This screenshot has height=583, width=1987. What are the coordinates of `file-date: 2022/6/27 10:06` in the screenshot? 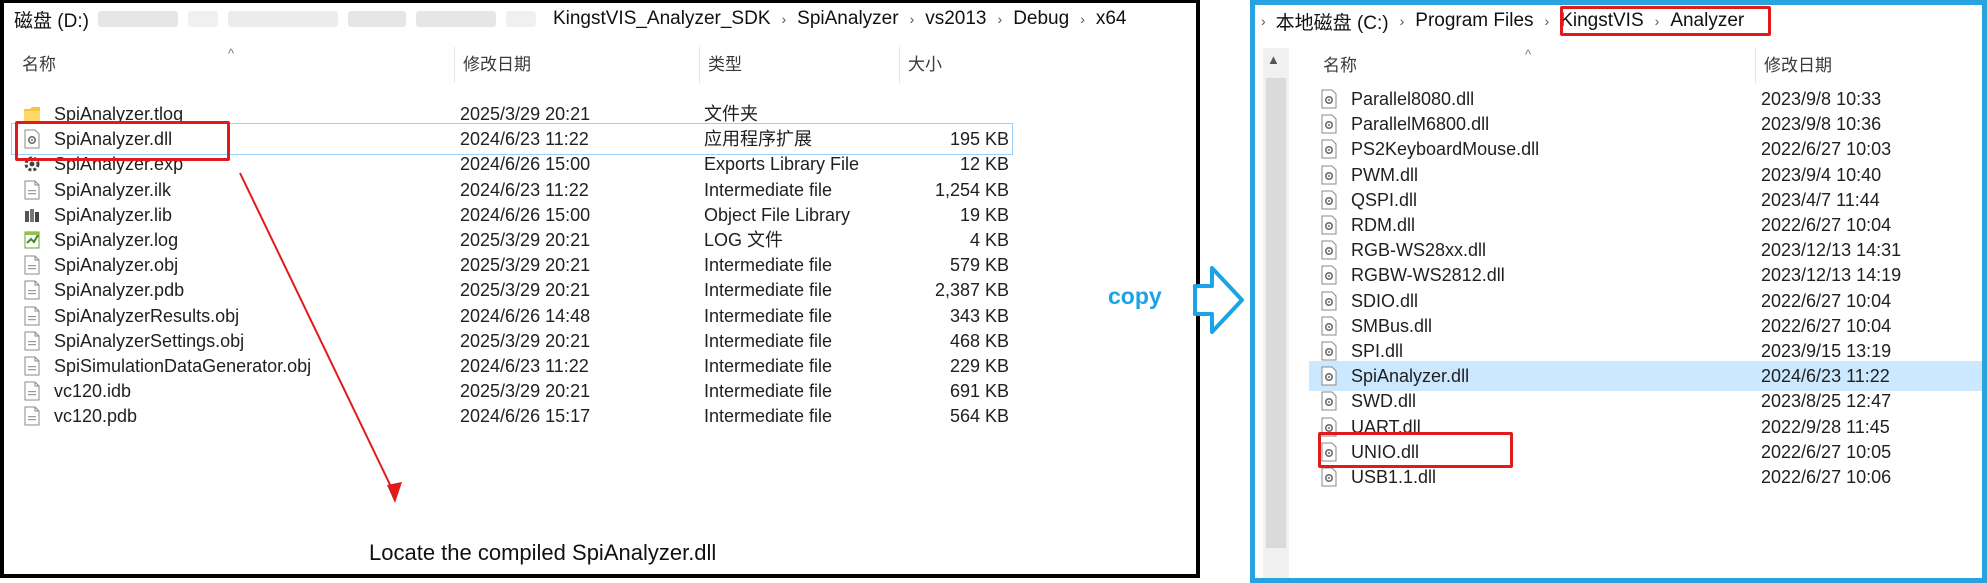 It's located at (1826, 477).